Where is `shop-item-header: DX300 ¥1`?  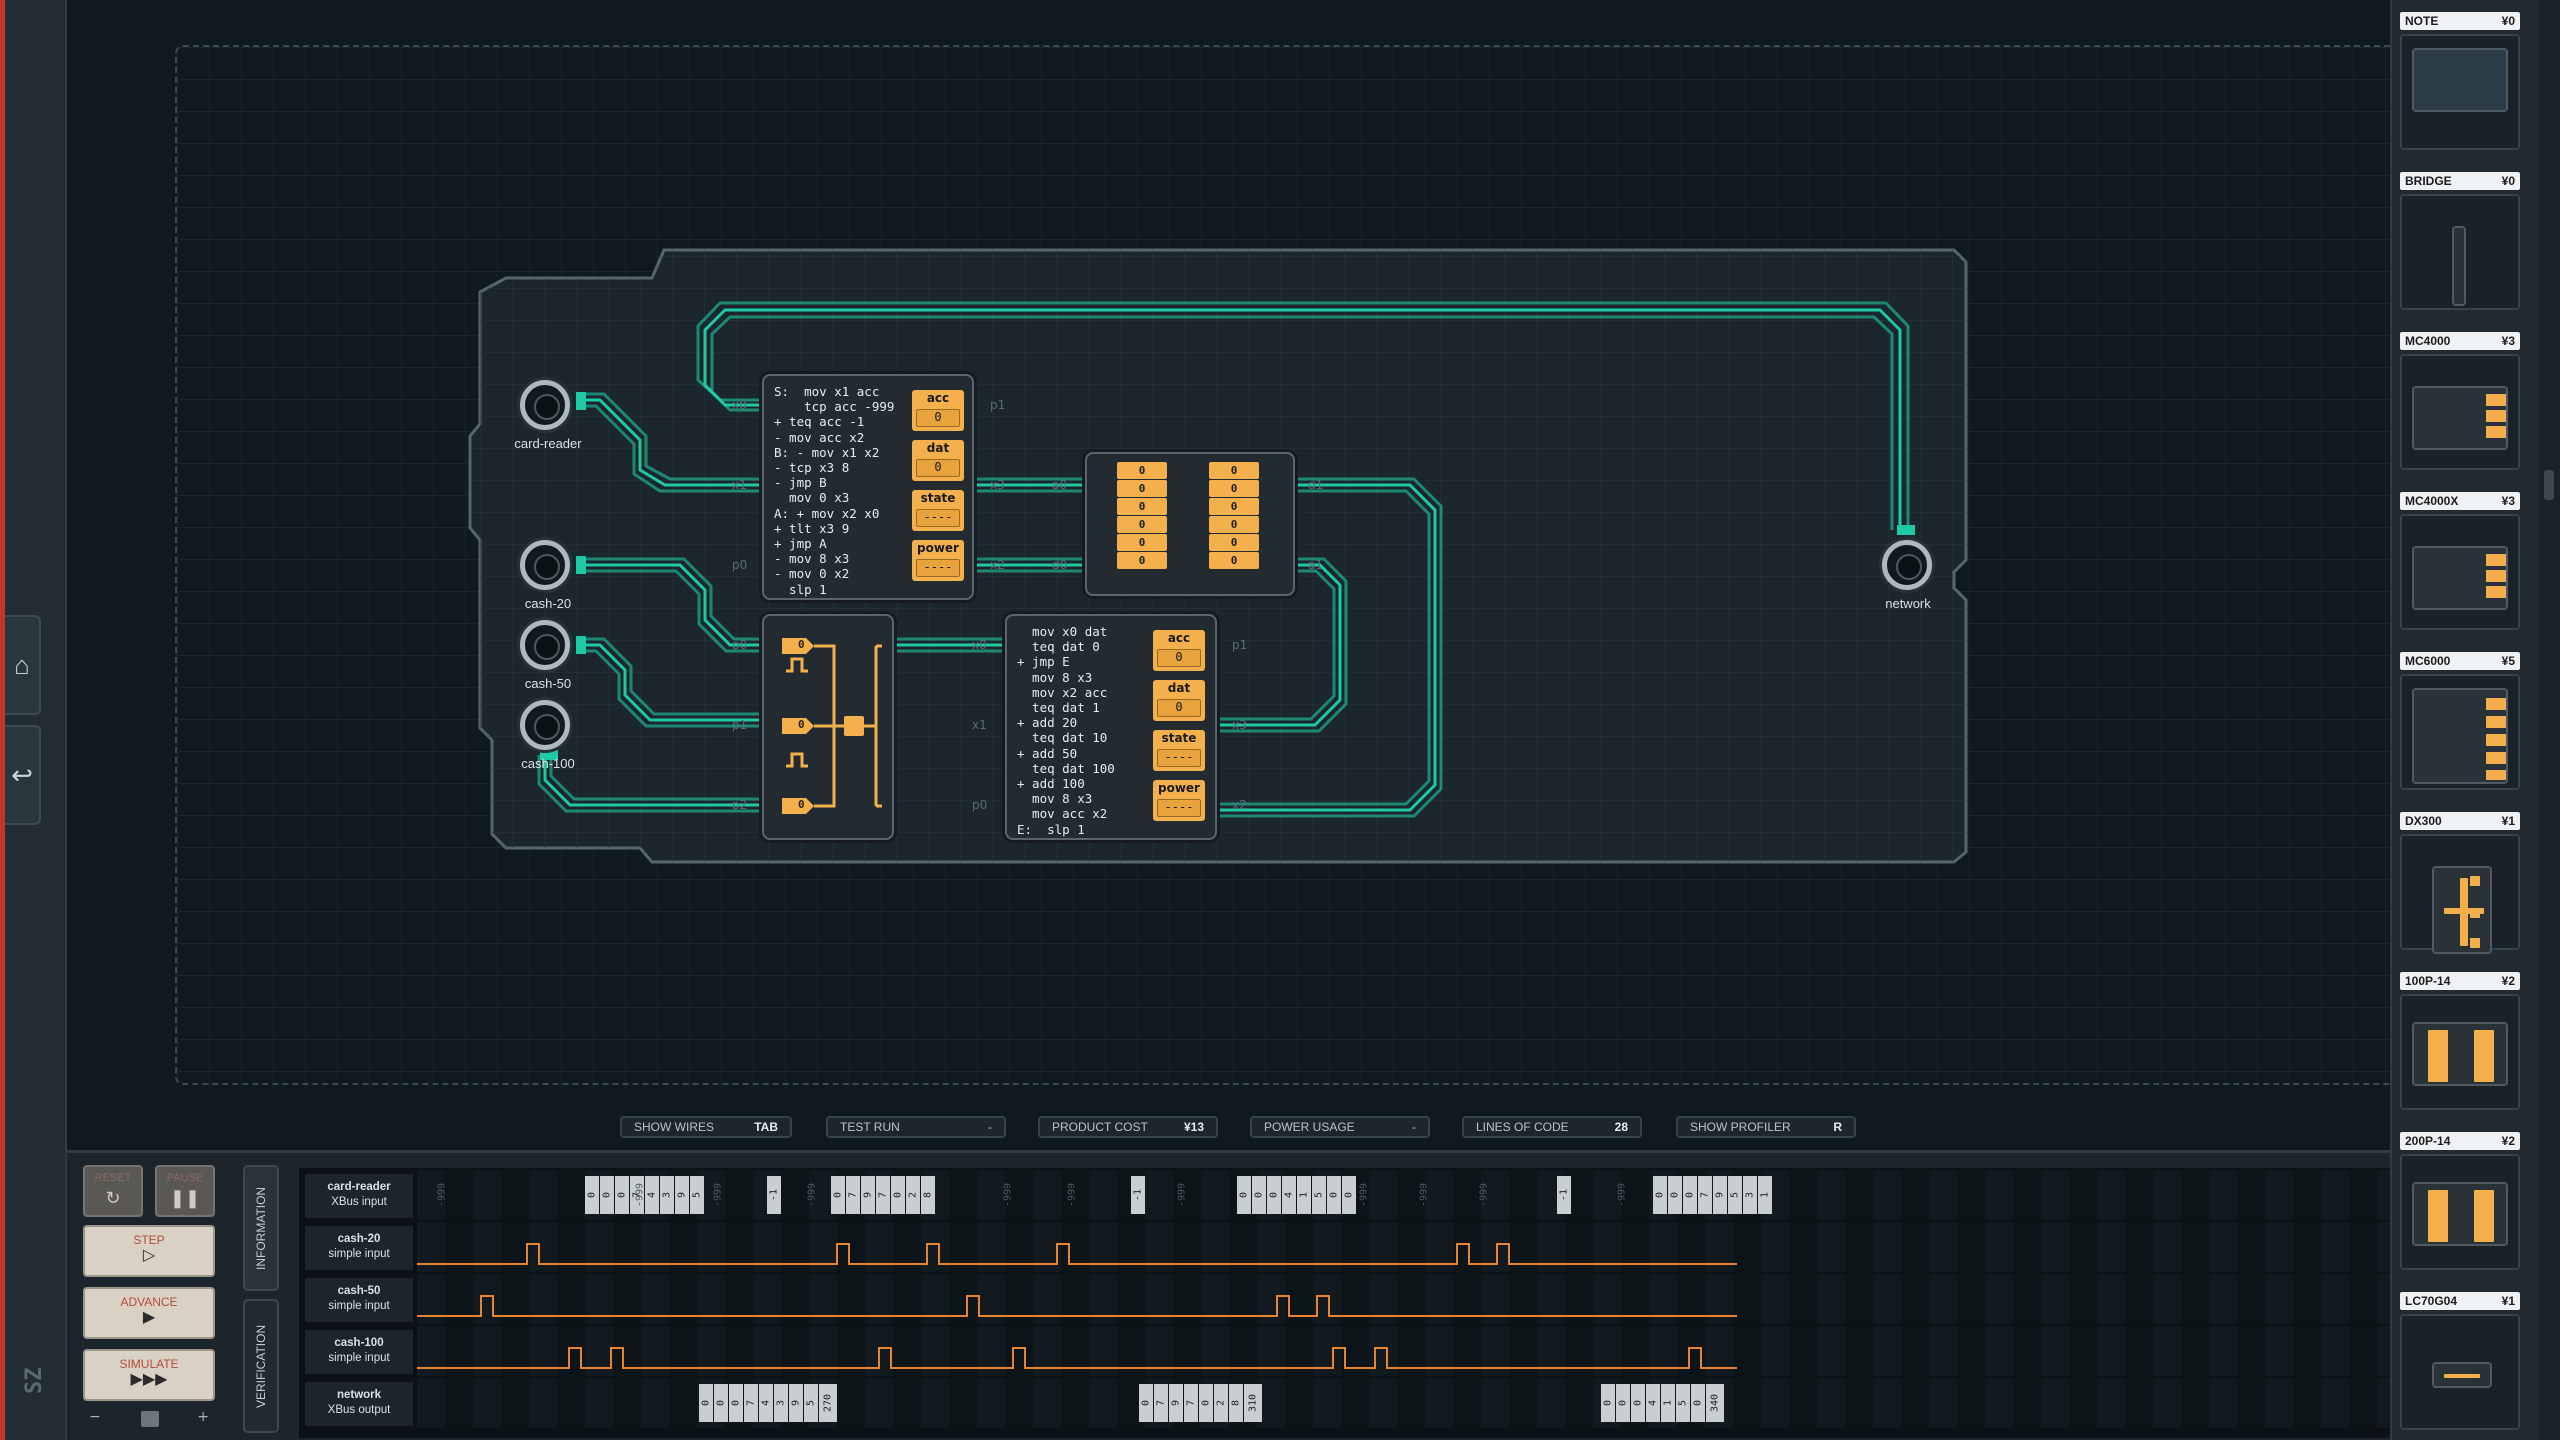
shop-item-header: DX300 ¥1 is located at coordinates (2460, 821).